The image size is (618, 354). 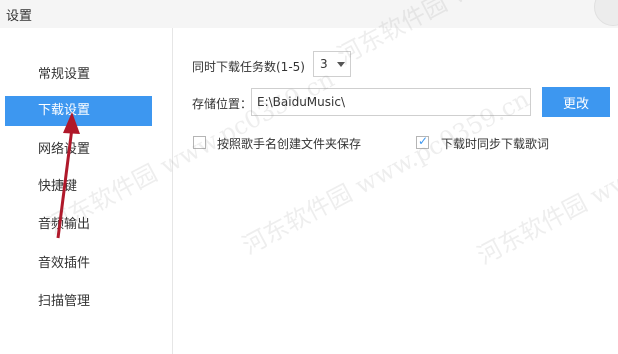 I want to click on sidebar-item-shortcuts: 快捷键, so click(x=78, y=187).